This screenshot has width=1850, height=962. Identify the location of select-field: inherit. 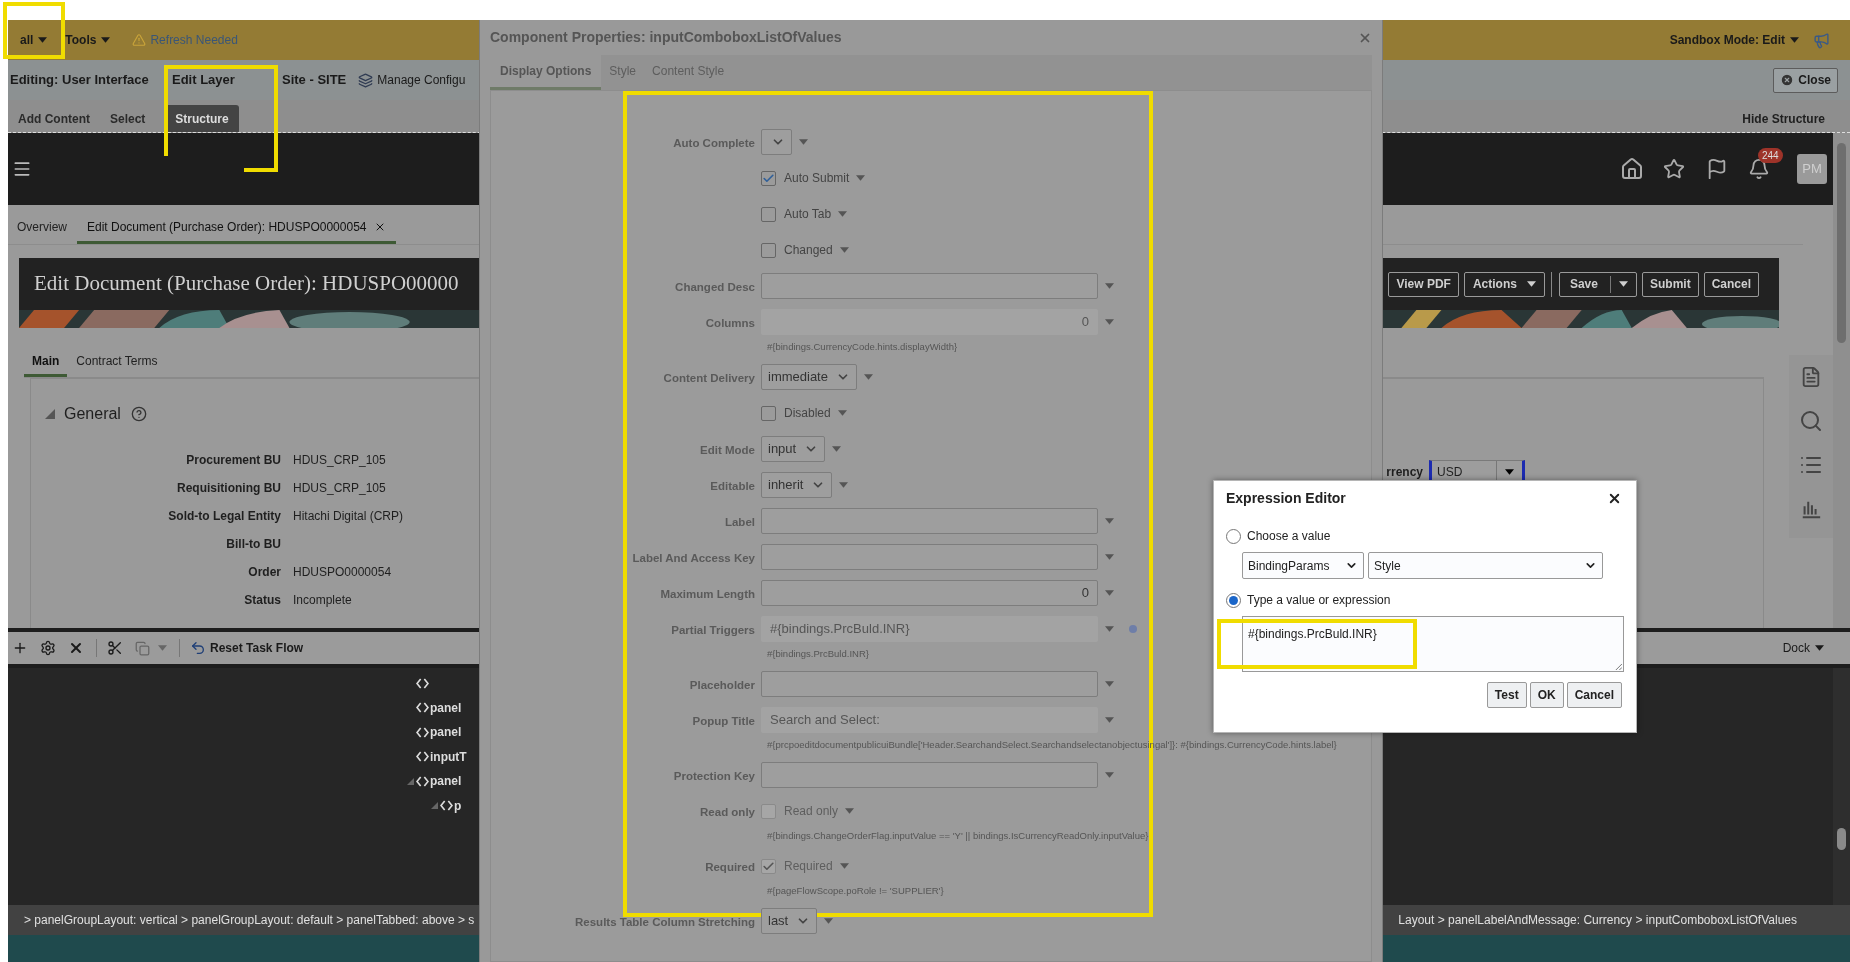
(797, 485).